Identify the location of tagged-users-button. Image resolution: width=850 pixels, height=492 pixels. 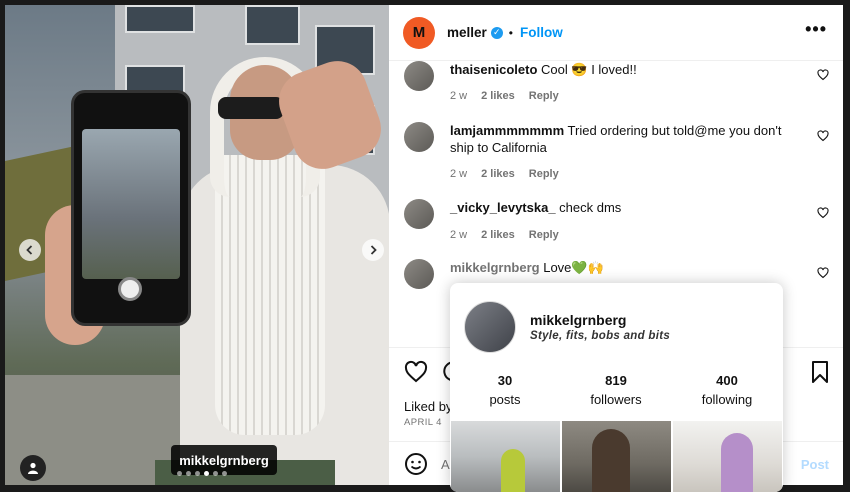
(33, 468).